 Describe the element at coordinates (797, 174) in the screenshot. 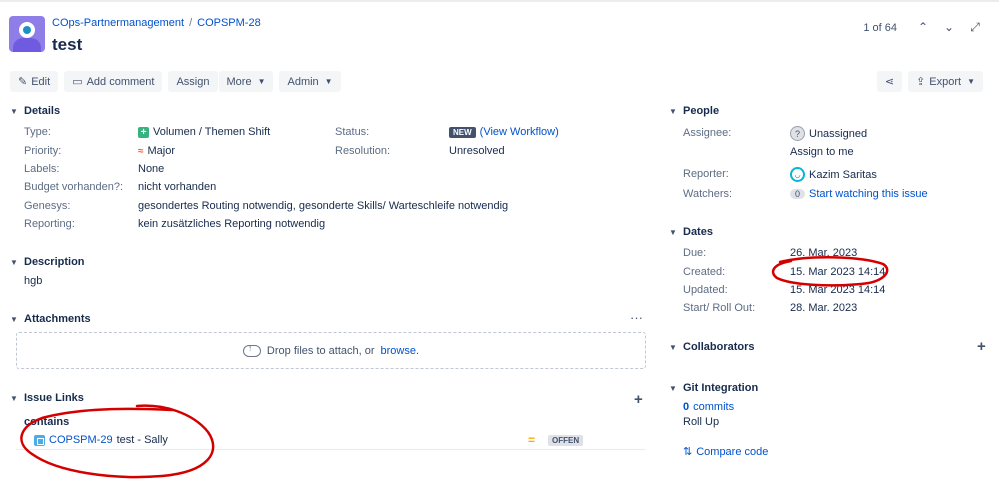

I see `user-avatar-icon: ◡` at that location.